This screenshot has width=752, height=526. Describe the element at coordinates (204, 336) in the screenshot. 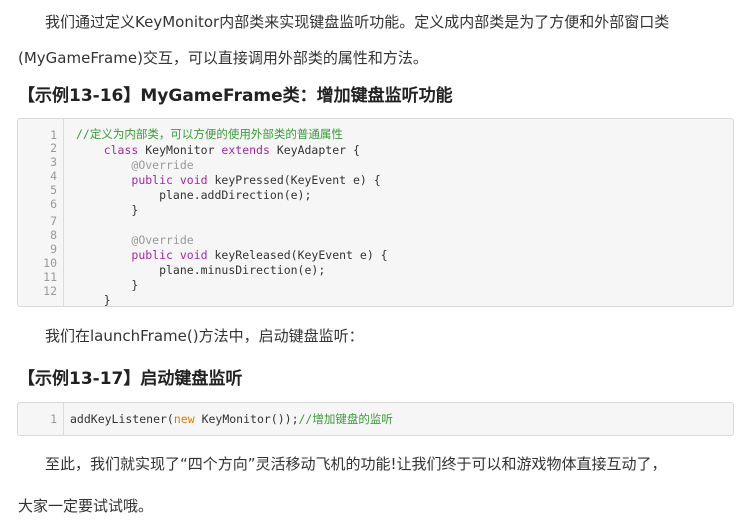

I see `launch-frame-text: 我们在launchFrame()方法中，启动键盘监听：` at that location.